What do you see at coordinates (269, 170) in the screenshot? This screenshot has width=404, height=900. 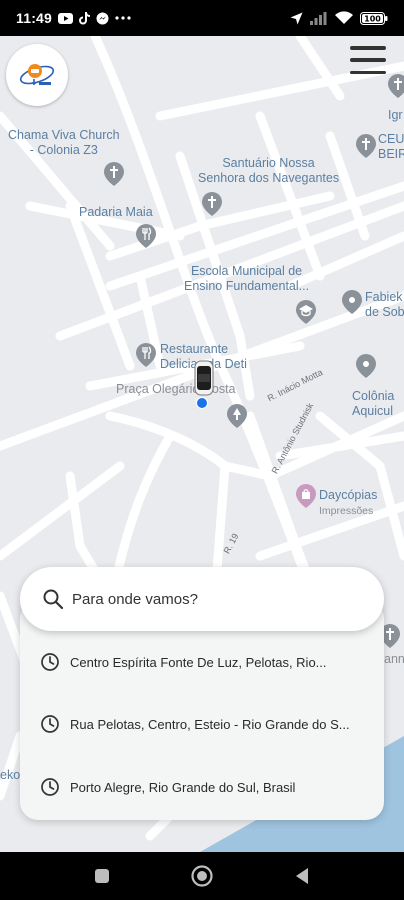 I see `sanctuary-label: Santuário Nossa Senhora dos Navegantes` at bounding box center [269, 170].